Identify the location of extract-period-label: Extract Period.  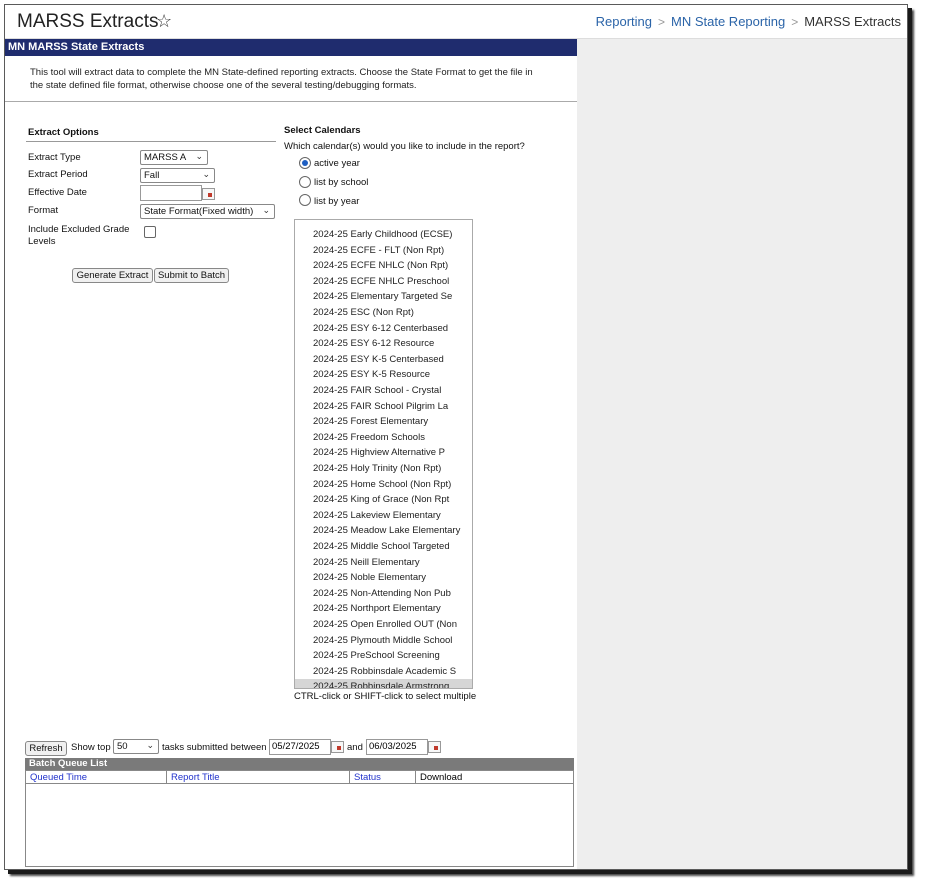
(58, 174).